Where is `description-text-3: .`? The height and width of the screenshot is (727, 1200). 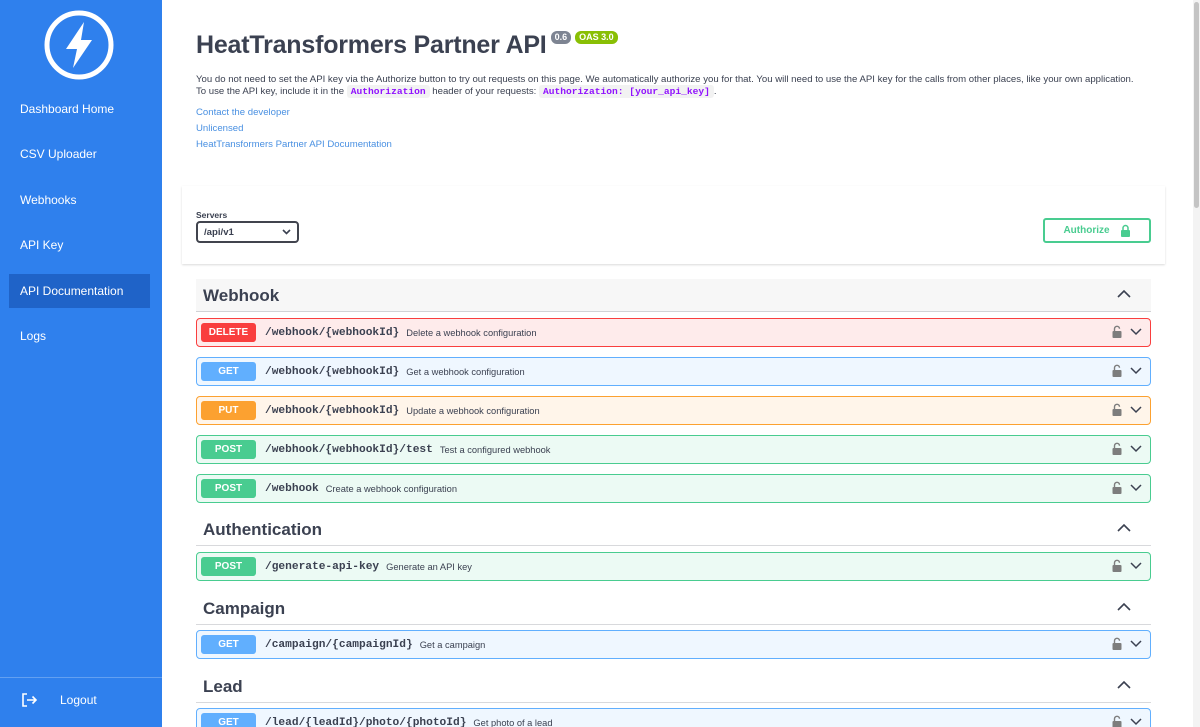
description-text-3: . is located at coordinates (715, 91).